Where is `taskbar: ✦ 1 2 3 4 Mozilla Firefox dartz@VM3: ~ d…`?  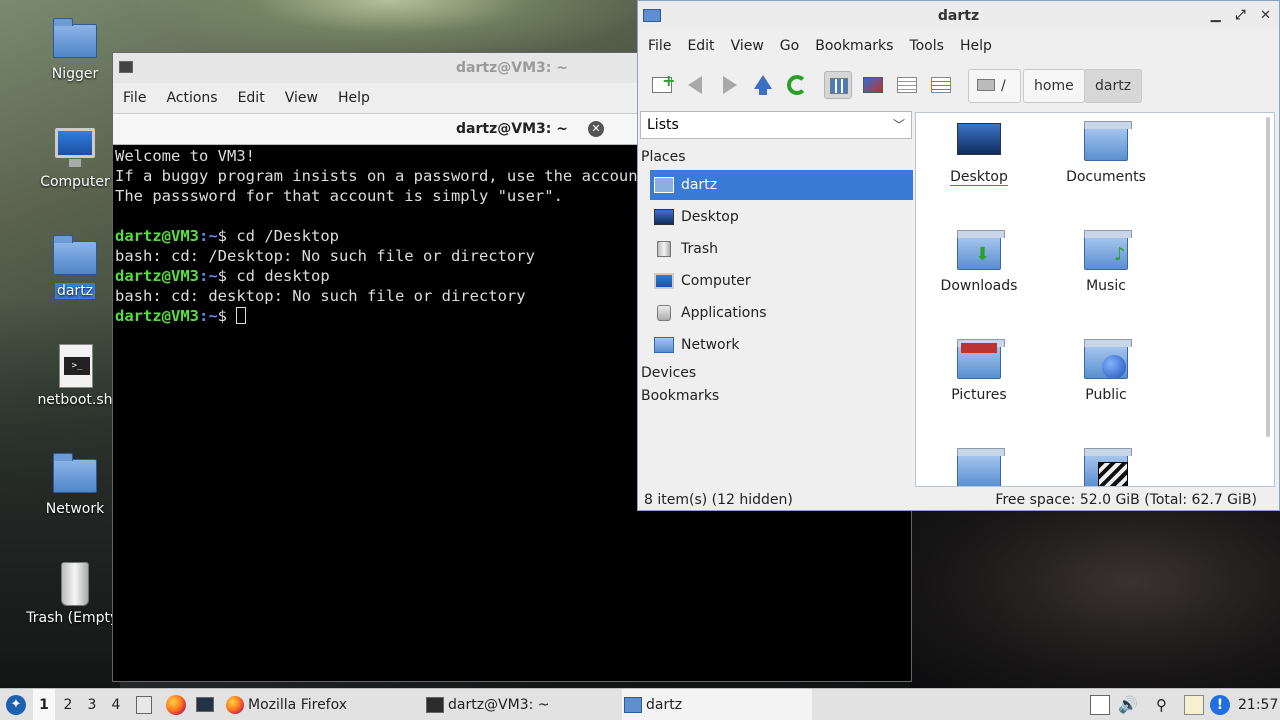
taskbar: ✦ 1 2 3 4 Mozilla Firefox dartz@VM3: ~ d… is located at coordinates (640, 704).